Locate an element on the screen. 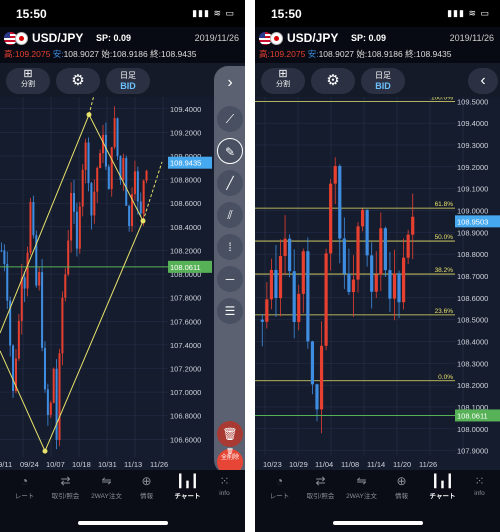 The width and height of the screenshot is (500, 532). chart-toolbar: ⊞ 分割 ⚙ 日足 BID ‹ is located at coordinates (377, 80).